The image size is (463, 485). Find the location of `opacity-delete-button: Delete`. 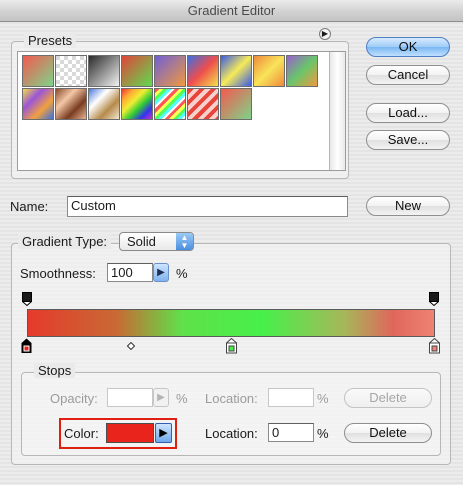

opacity-delete-button: Delete is located at coordinates (388, 398).